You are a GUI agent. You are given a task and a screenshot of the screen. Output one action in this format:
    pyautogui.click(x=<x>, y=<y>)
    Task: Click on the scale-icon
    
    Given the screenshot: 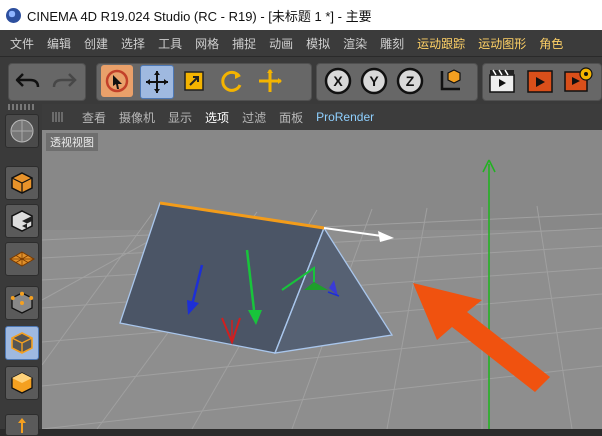 What is the action you would take?
    pyautogui.click(x=194, y=81)
    